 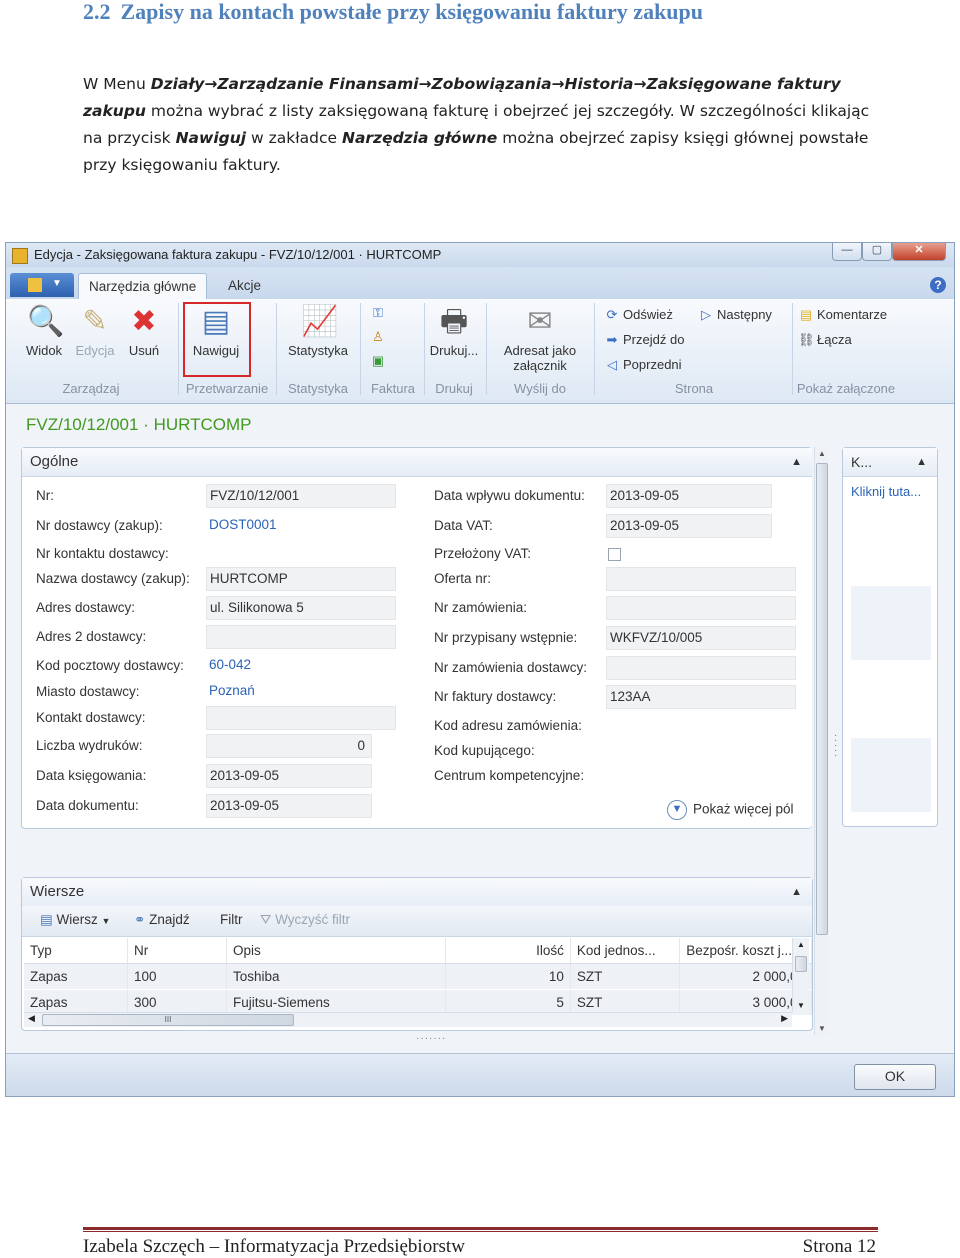 I want to click on widok-button: 🔍 Widok, so click(x=44, y=331).